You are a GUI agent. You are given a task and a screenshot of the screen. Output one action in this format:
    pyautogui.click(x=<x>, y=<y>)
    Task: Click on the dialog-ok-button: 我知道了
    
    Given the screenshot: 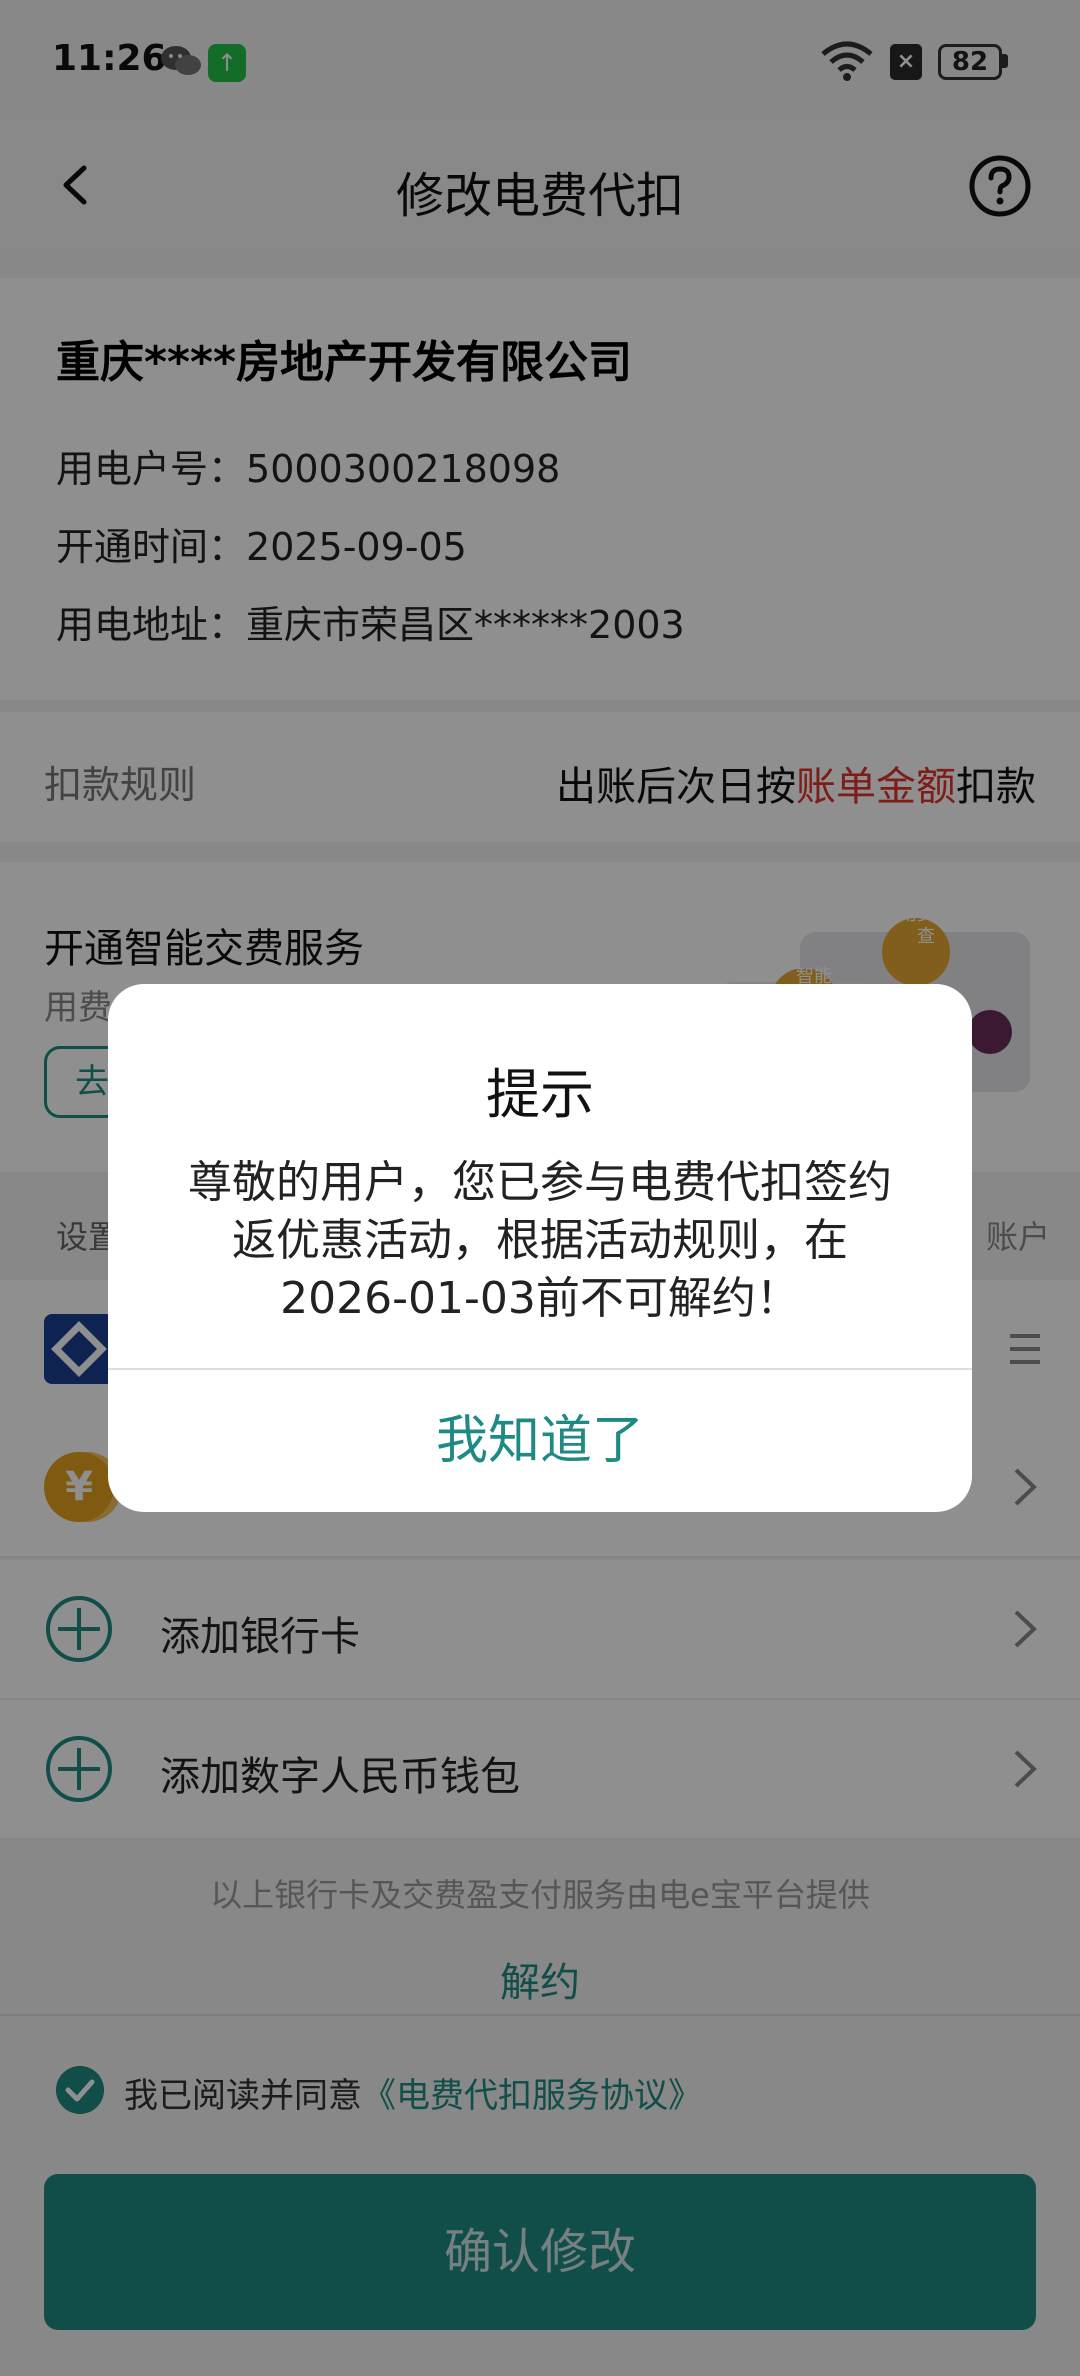 What is the action you would take?
    pyautogui.click(x=540, y=1441)
    